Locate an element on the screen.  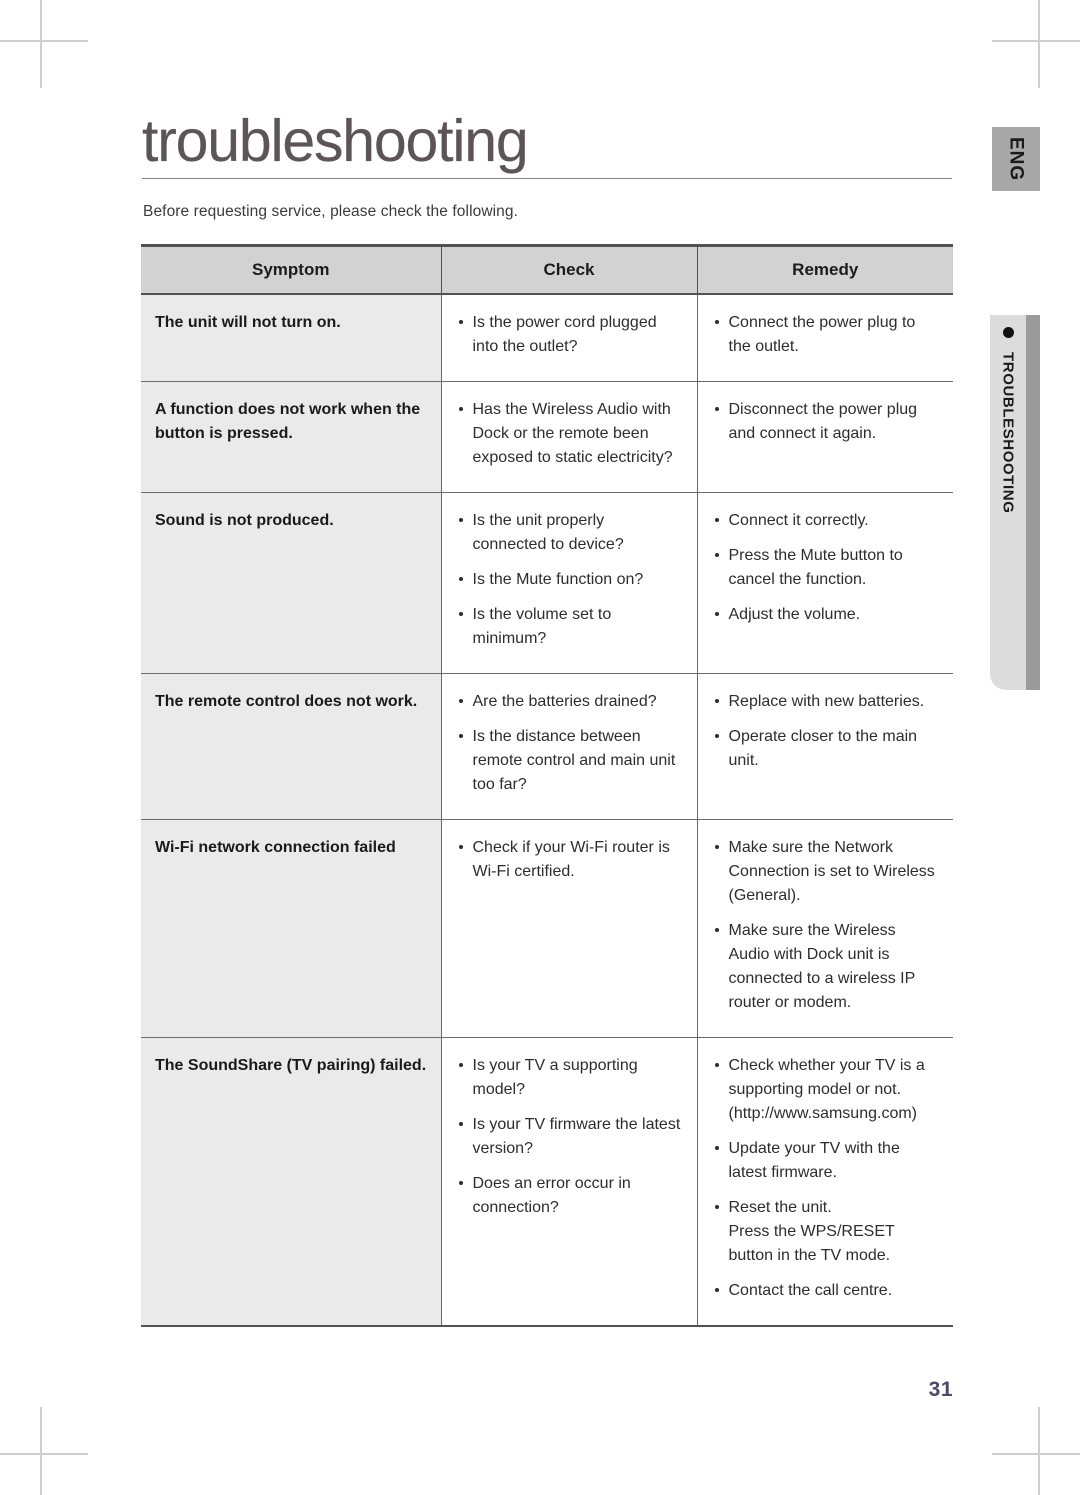
list-item: Replace with new batteries. is located at coordinates (826, 702).